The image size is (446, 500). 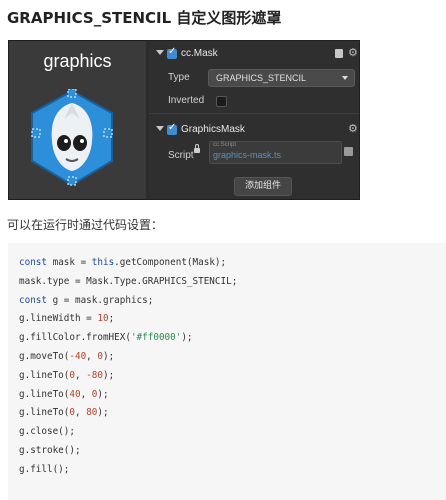 I want to click on code-line: g.lineTo(40, 0);, so click(x=64, y=394).